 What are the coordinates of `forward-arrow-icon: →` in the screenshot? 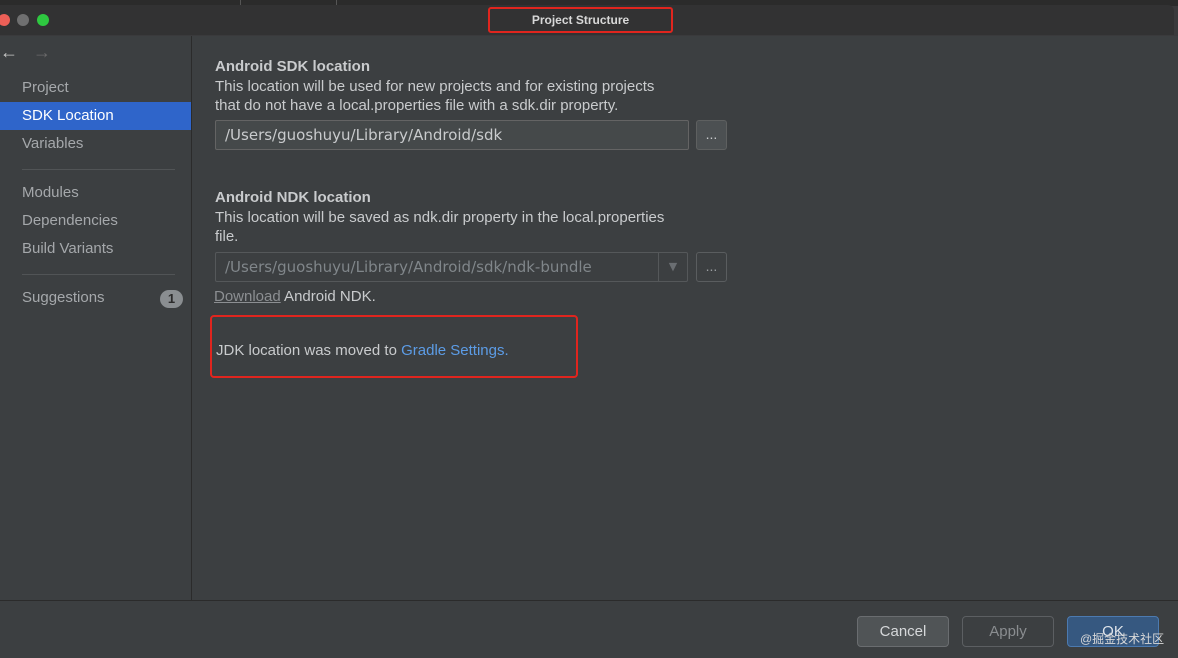 It's located at (42, 52).